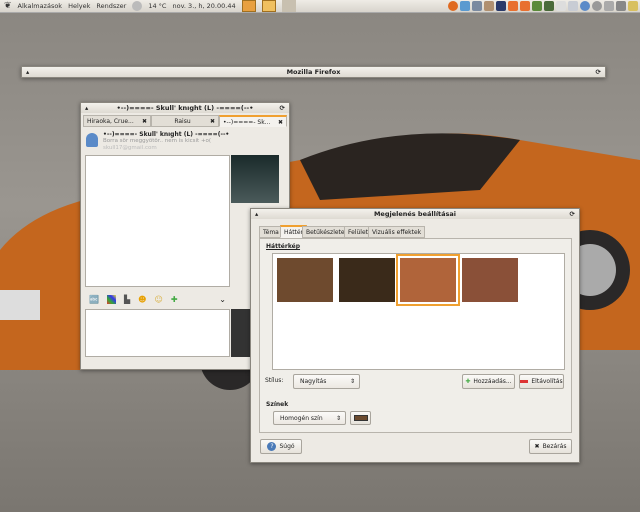  What do you see at coordinates (524, 381) in the screenshot?
I see `remove-icon` at bounding box center [524, 381].